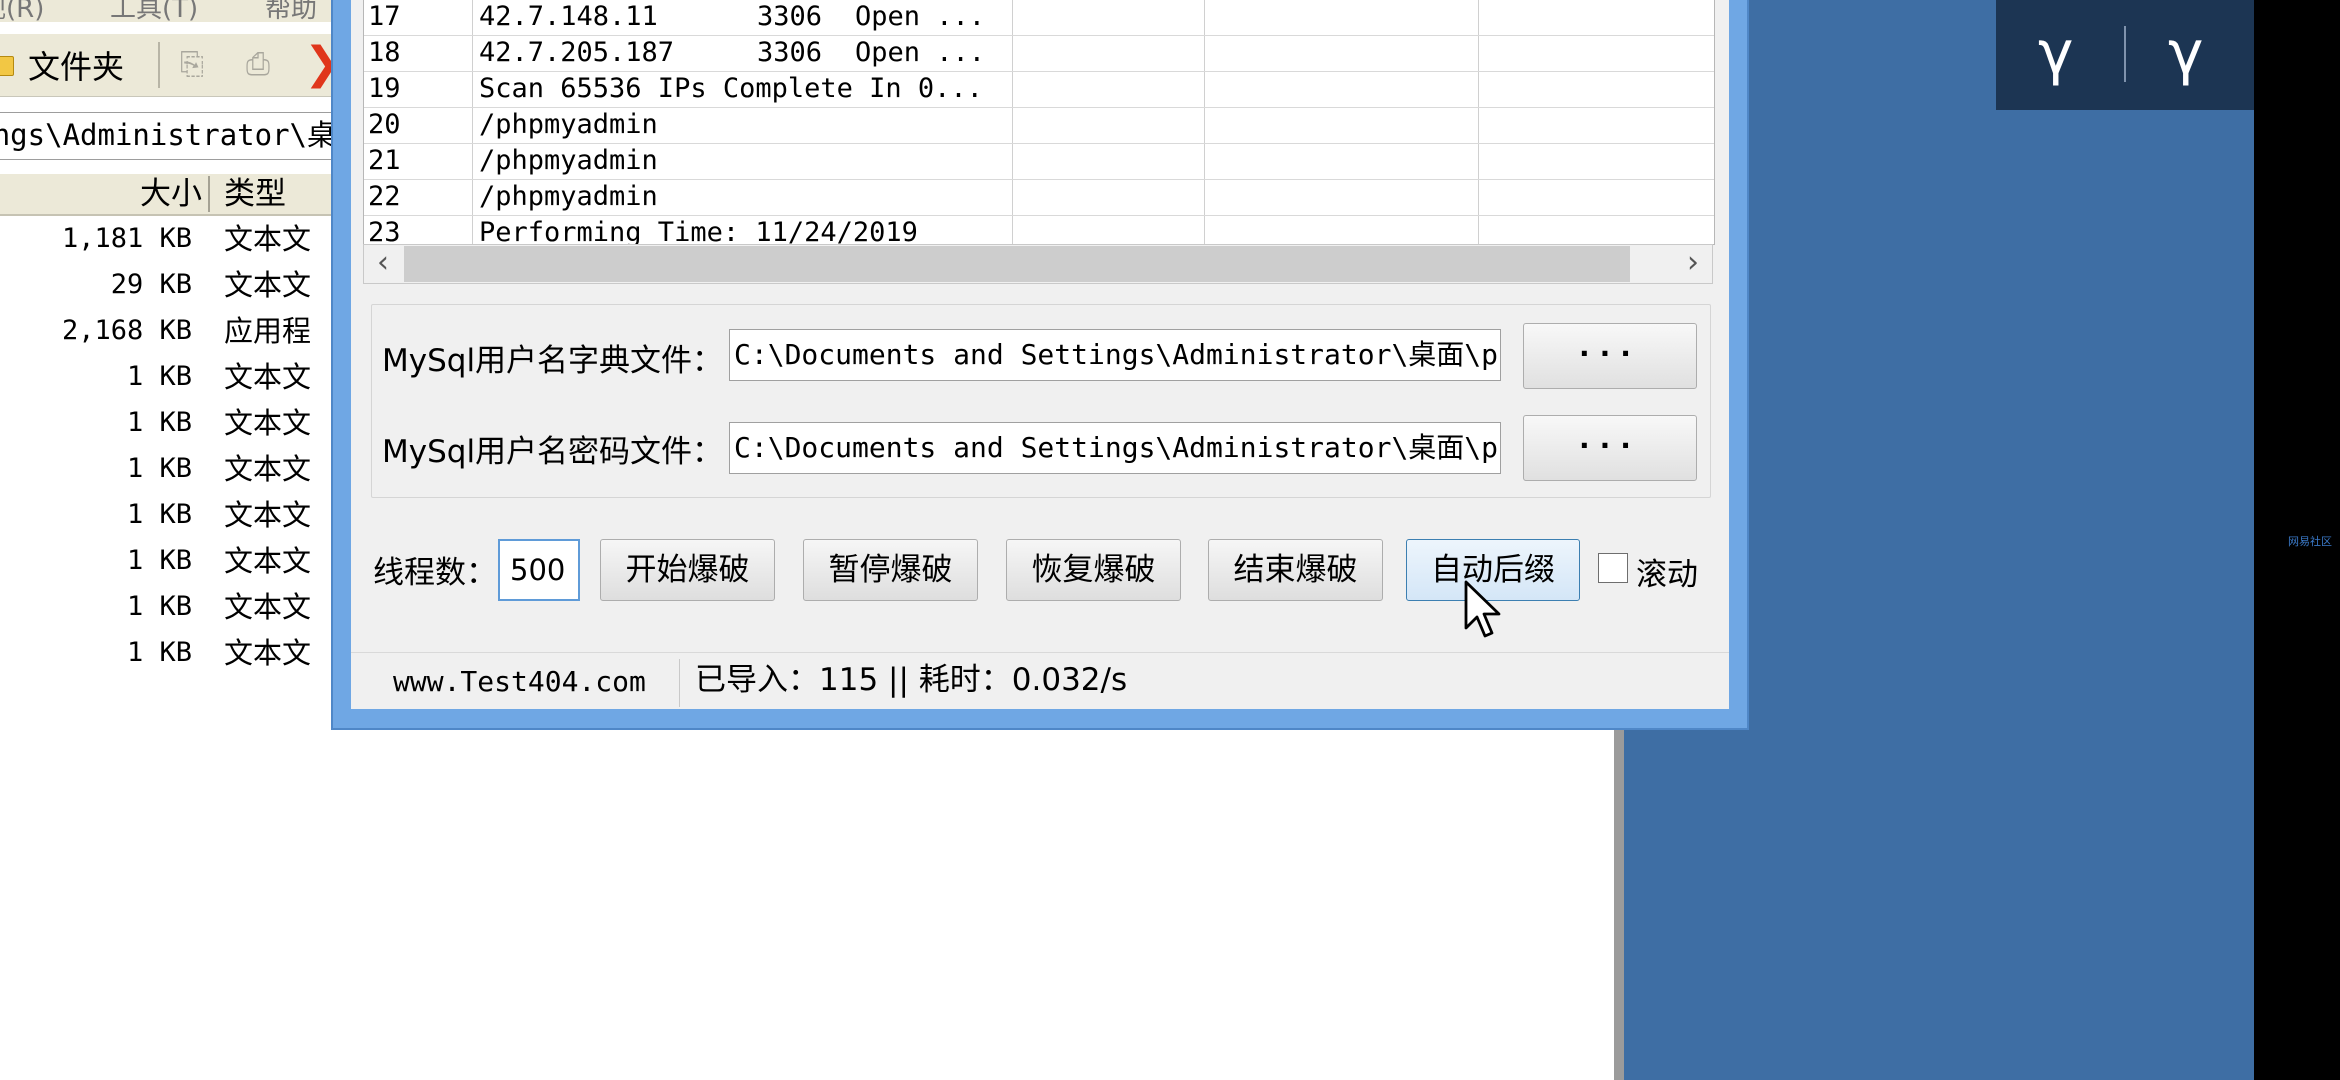 The width and height of the screenshot is (2340, 1080). What do you see at coordinates (384, 196) in the screenshot?
I see `row-number: 22` at bounding box center [384, 196].